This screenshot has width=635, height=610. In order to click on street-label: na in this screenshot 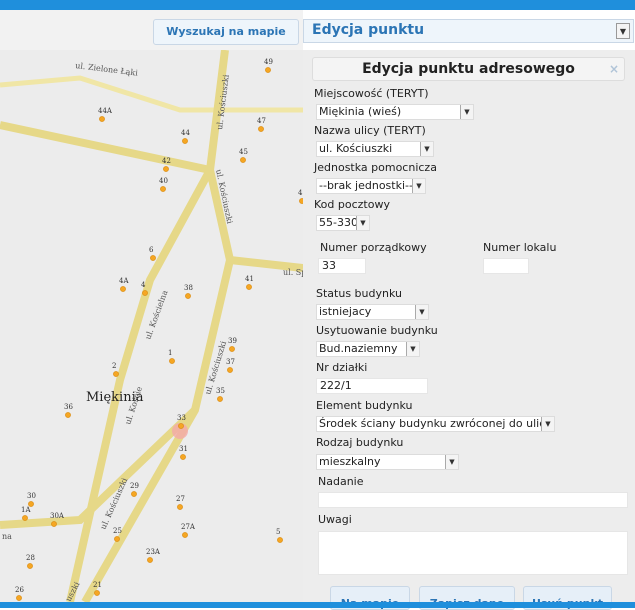, I will do `click(7, 536)`.